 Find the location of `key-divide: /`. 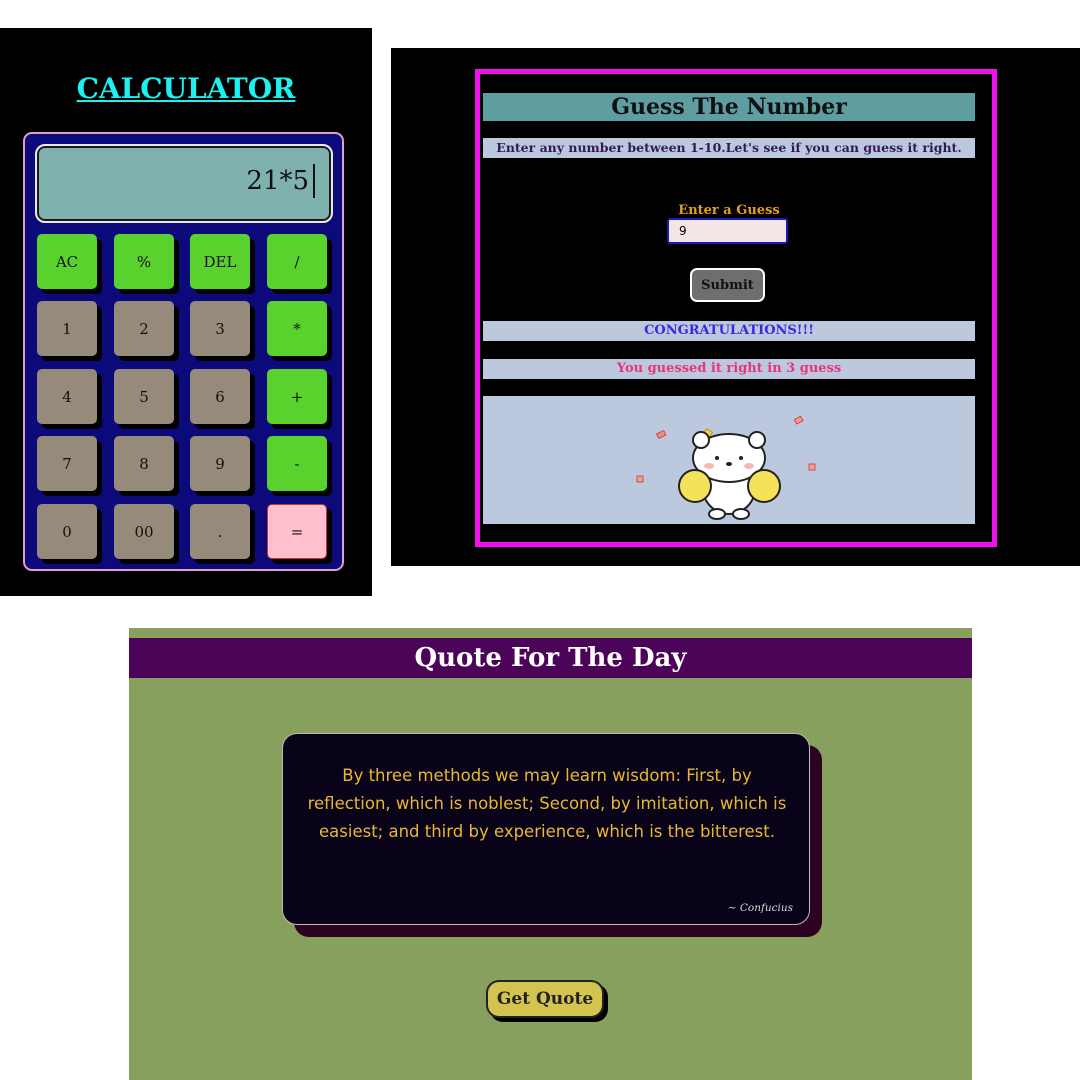

key-divide: / is located at coordinates (297, 261).